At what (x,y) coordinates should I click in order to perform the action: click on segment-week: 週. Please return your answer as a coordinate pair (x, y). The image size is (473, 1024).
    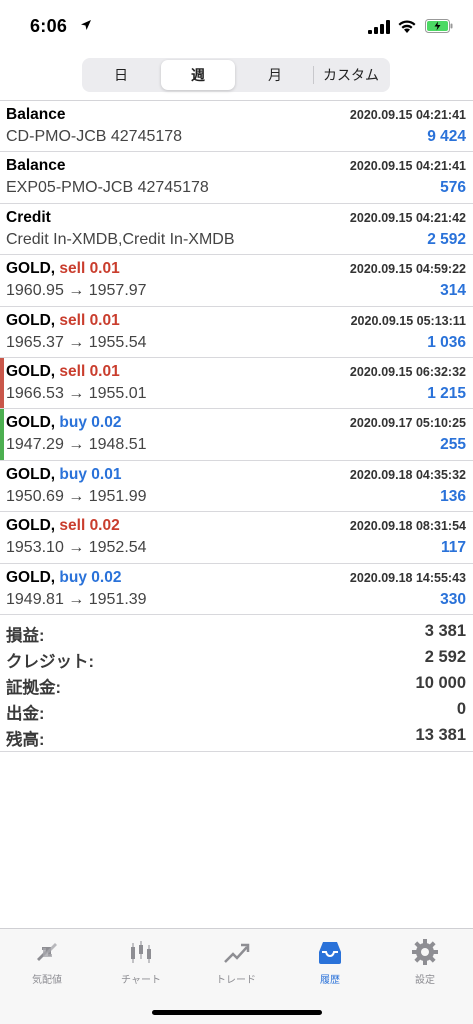
    Looking at the image, I should click on (198, 75).